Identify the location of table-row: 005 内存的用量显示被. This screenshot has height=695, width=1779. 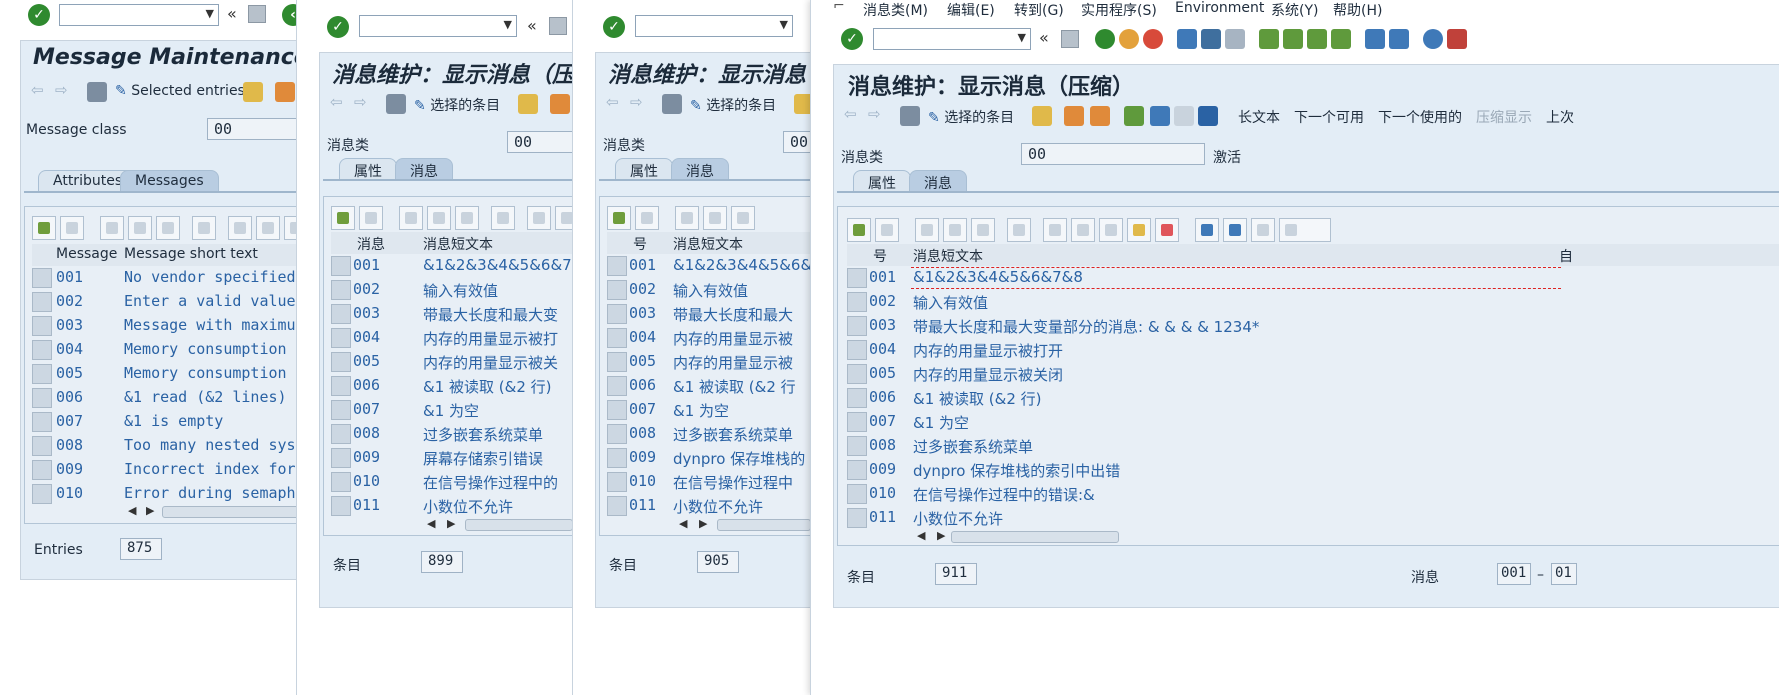
(709, 362).